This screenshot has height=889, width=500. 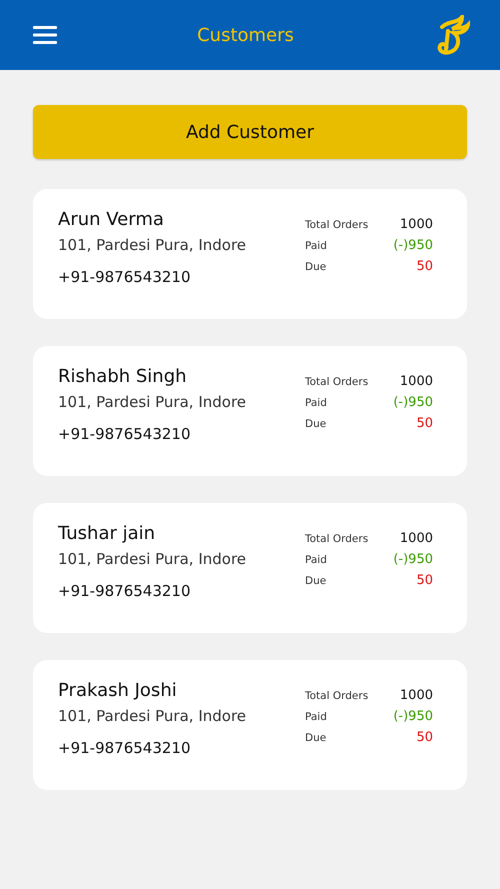 I want to click on customer-name: Rishabh Singh, so click(x=123, y=376).